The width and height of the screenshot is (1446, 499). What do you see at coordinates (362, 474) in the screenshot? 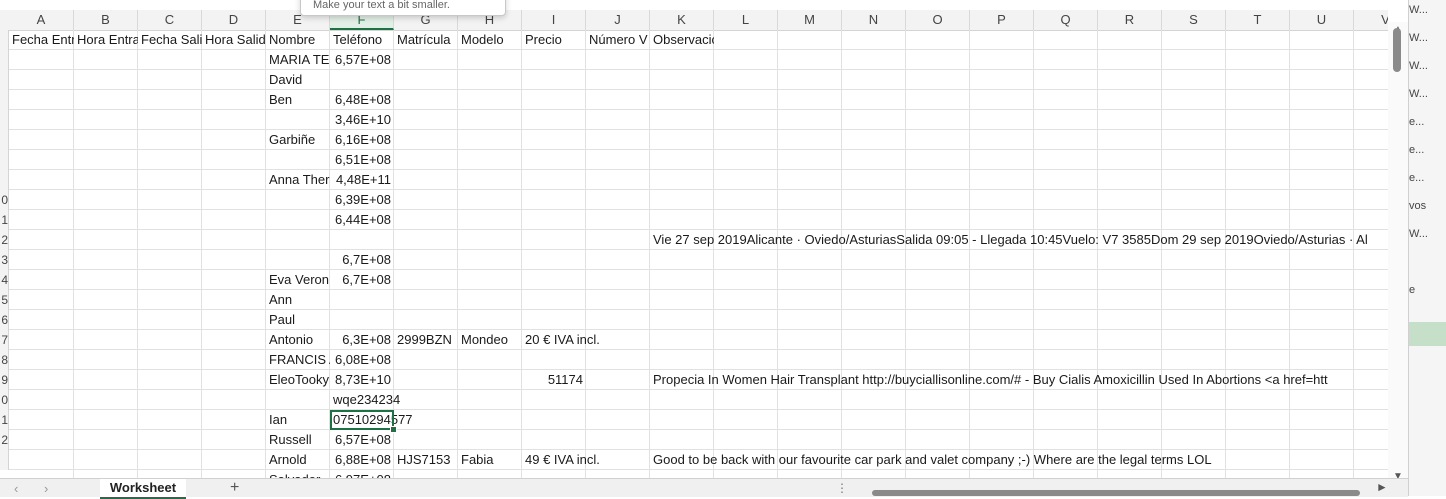
I see `cell-f-22: 6,97E+08` at bounding box center [362, 474].